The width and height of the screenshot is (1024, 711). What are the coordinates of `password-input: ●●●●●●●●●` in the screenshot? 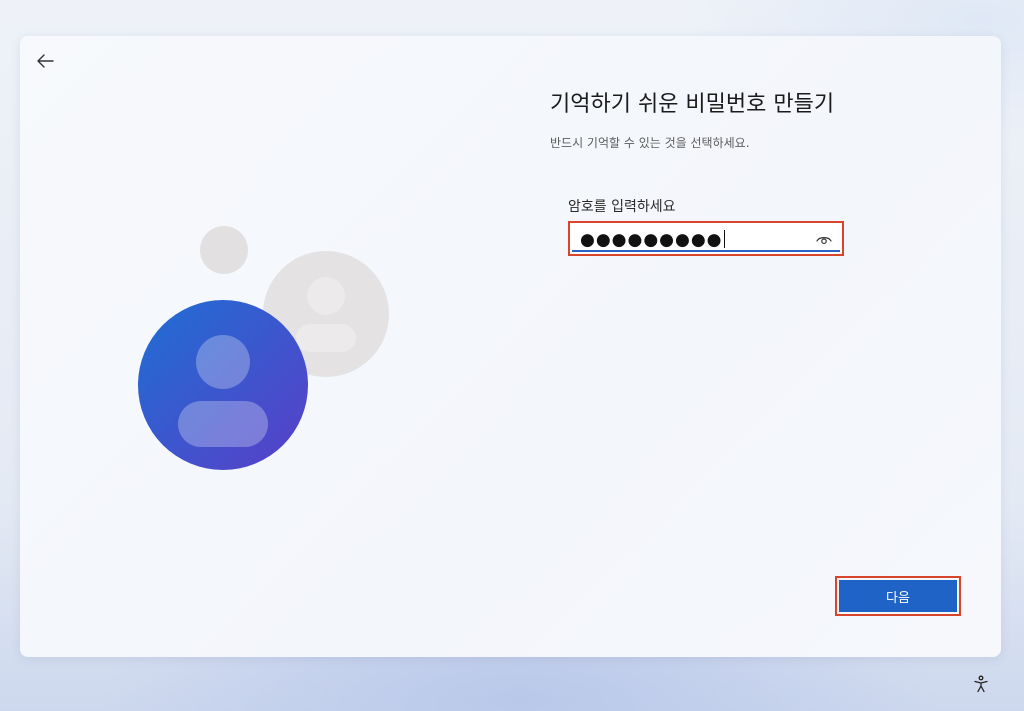 It's located at (706, 238).